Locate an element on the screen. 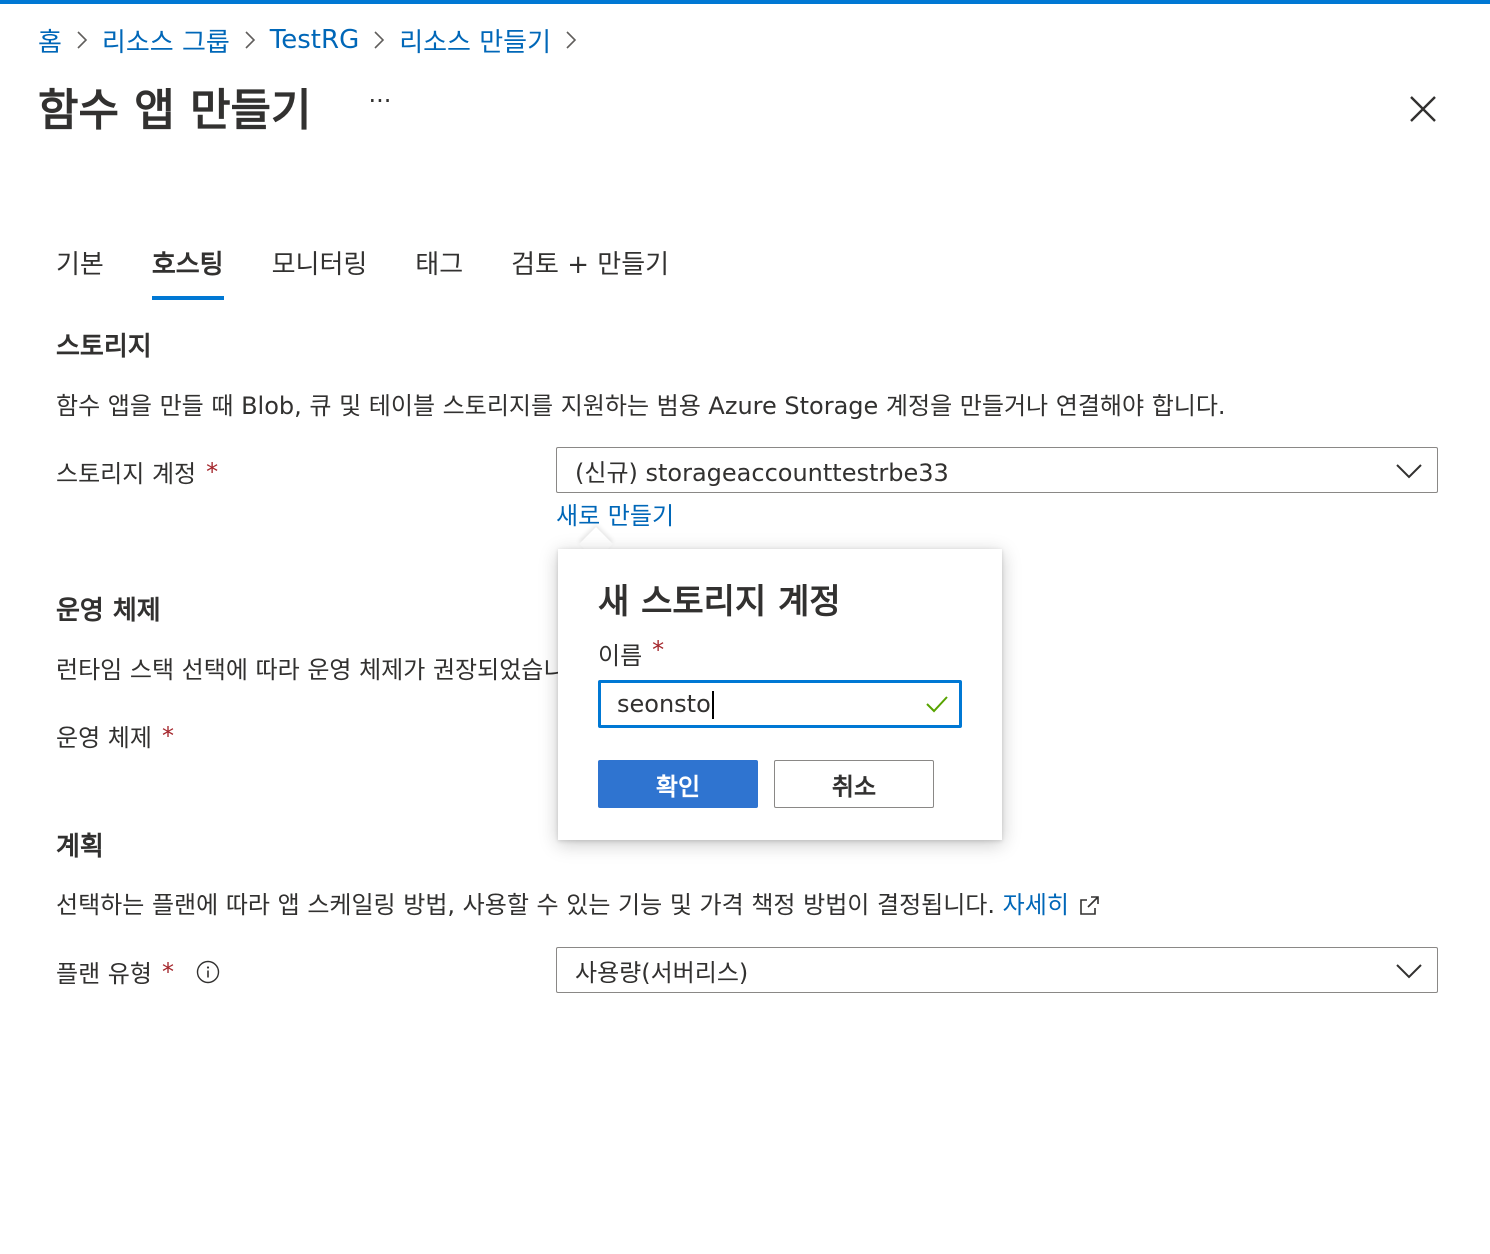 Image resolution: width=1490 pixels, height=1254 pixels. storage-account-label: 스토리지 계정 * is located at coordinates (137, 471).